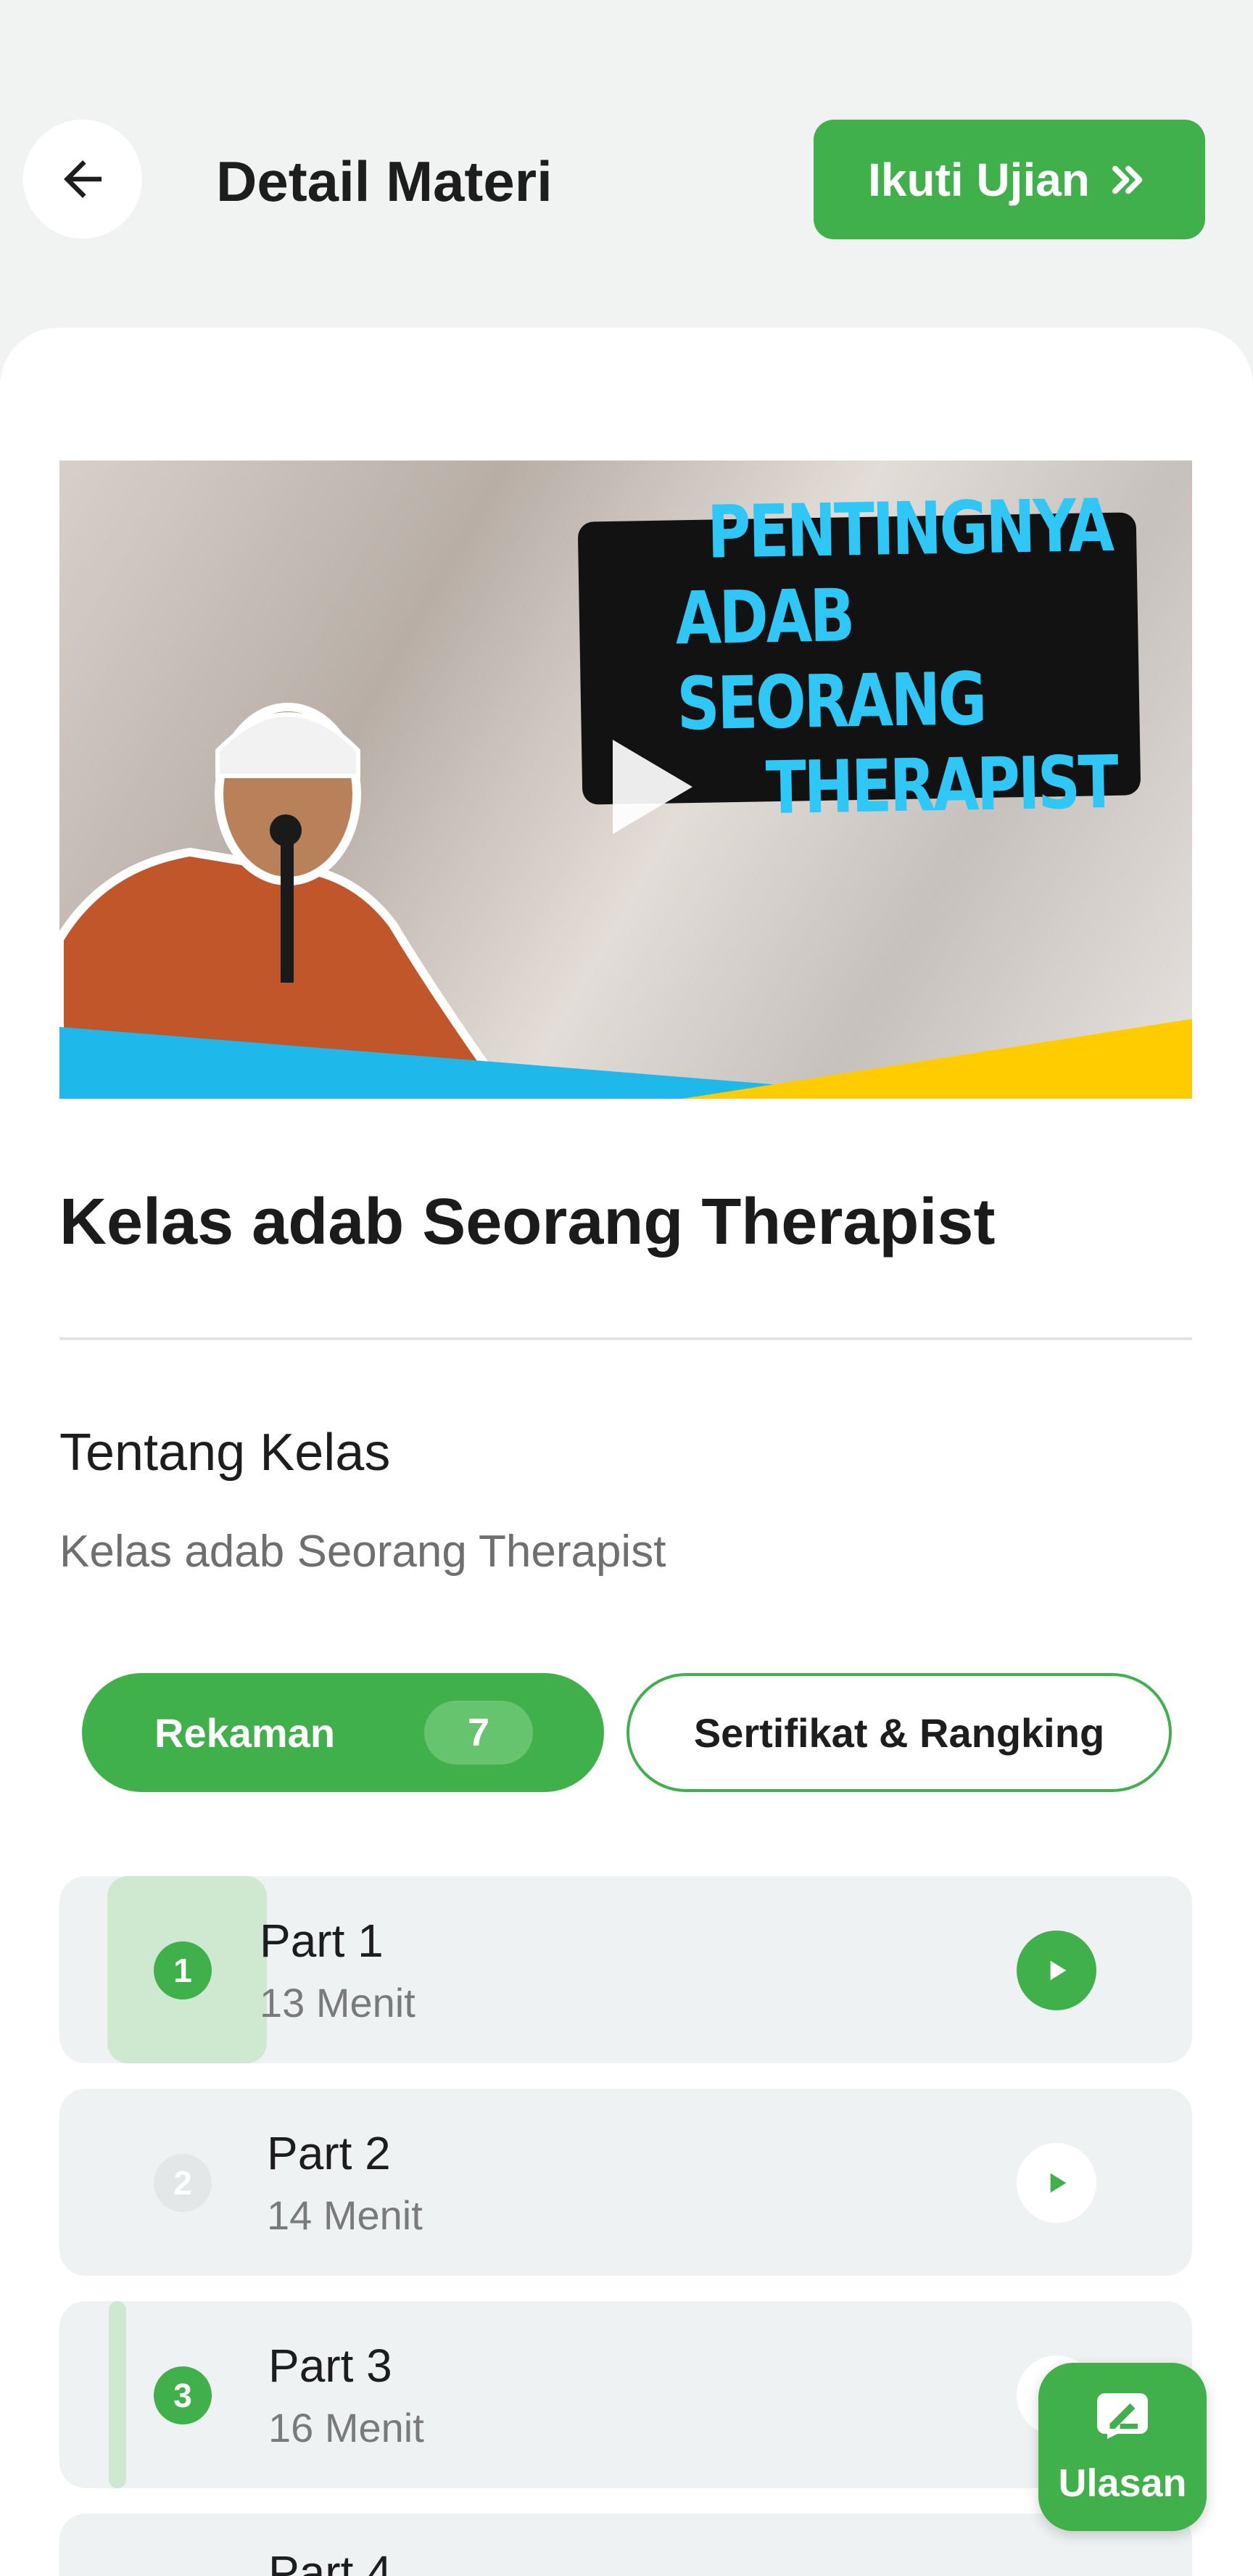 This screenshot has height=2576, width=1253. Describe the element at coordinates (1122, 2447) in the screenshot. I see `review-button: Ulasan` at that location.